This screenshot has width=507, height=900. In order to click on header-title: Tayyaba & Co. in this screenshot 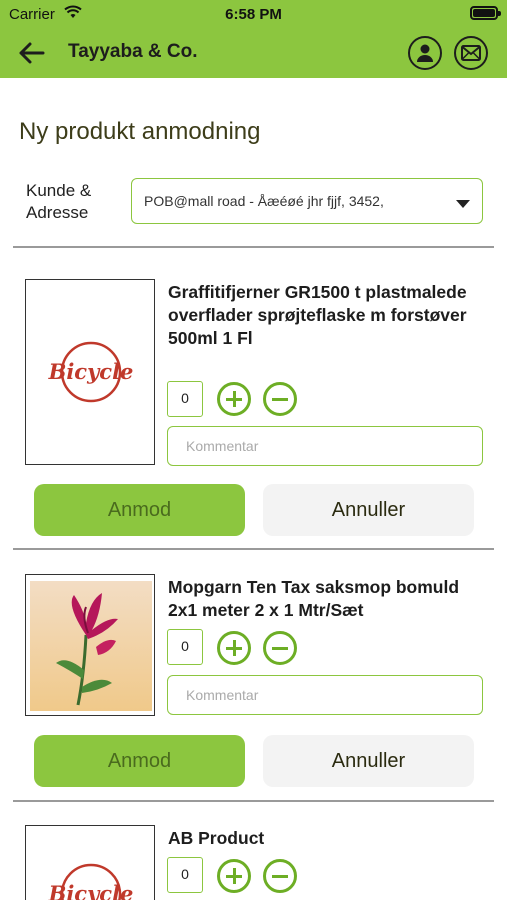, I will do `click(133, 51)`.